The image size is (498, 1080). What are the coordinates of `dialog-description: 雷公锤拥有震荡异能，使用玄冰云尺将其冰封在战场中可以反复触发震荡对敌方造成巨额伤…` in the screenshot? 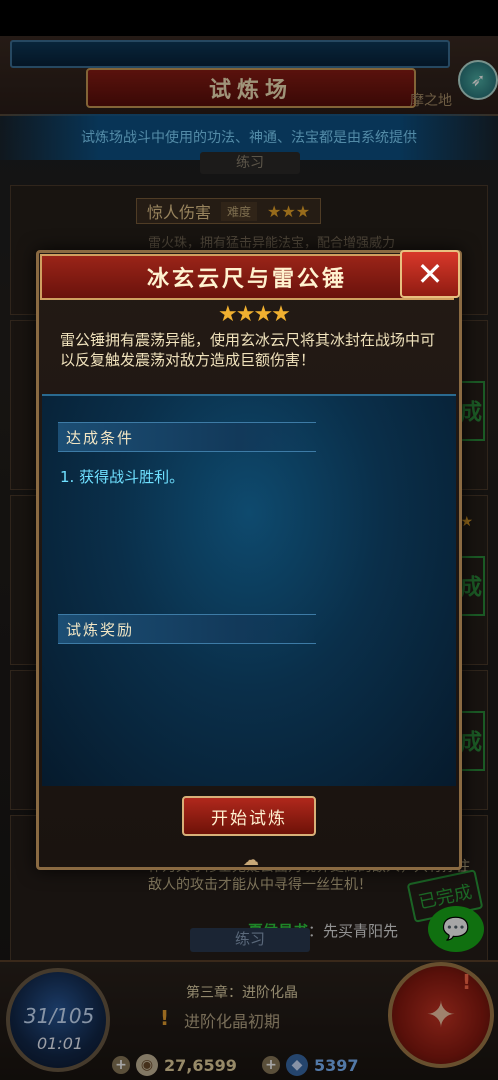 It's located at (248, 350).